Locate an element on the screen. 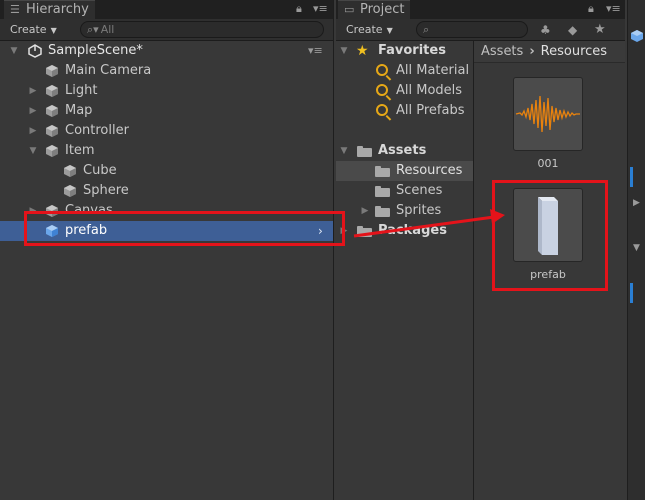 This screenshot has width=645, height=500. project-tab: ▭ Project is located at coordinates (374, 9).